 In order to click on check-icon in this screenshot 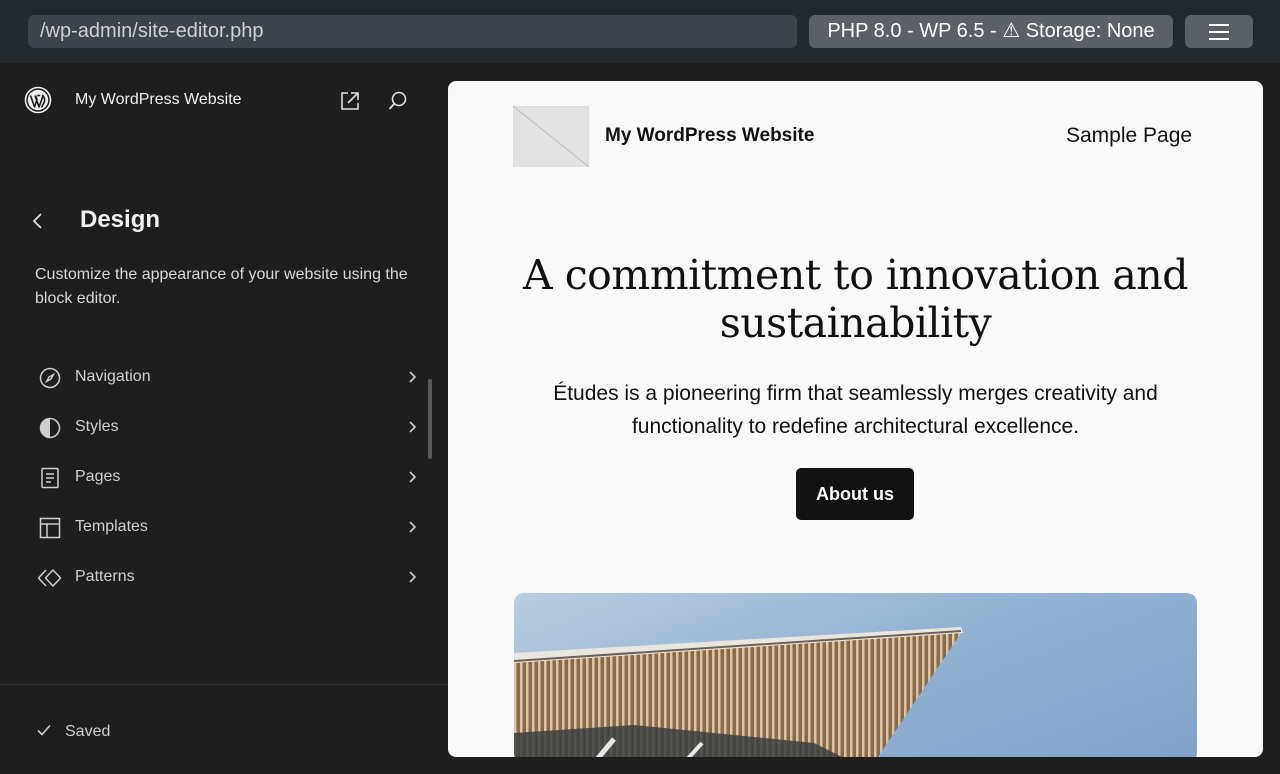, I will do `click(44, 730)`.